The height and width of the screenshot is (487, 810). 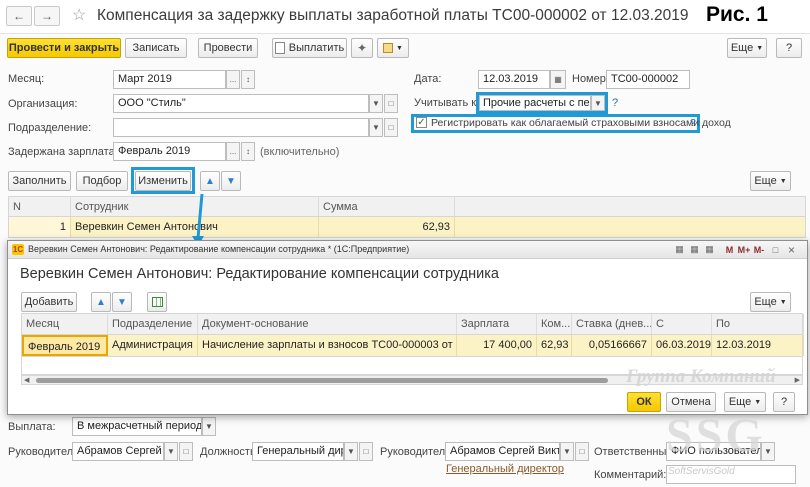 What do you see at coordinates (630, 475) in the screenshot?
I see `comment-label: Комментарий:` at bounding box center [630, 475].